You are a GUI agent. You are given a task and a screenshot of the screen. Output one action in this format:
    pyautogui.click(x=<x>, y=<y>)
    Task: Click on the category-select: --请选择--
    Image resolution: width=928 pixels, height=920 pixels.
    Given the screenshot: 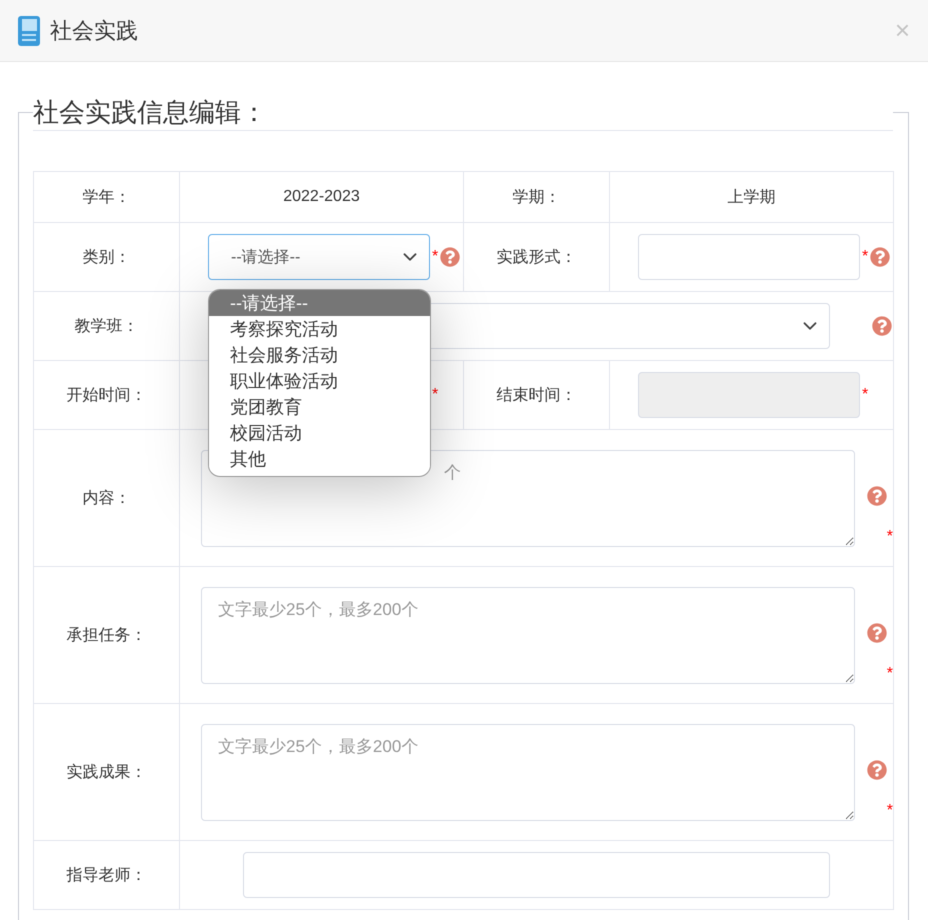 What is the action you would take?
    pyautogui.click(x=319, y=257)
    